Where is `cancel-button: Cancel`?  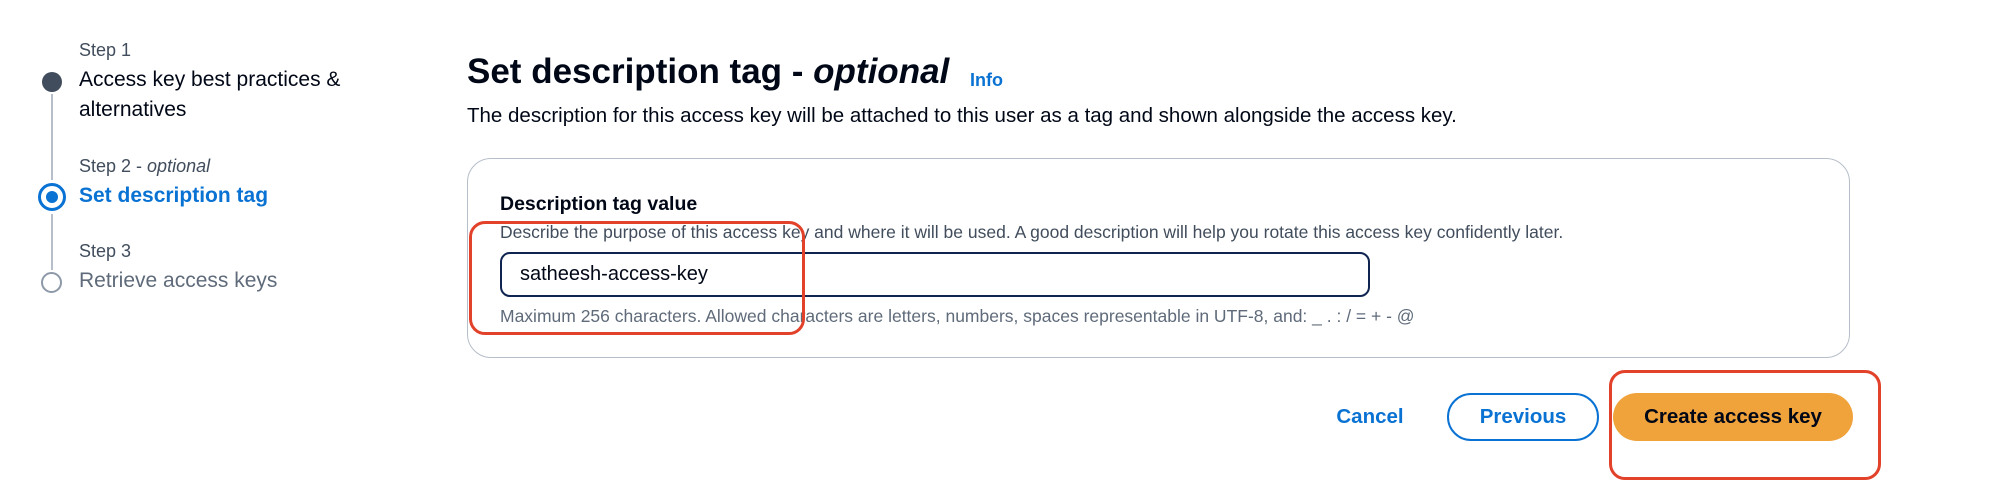 cancel-button: Cancel is located at coordinates (1370, 417).